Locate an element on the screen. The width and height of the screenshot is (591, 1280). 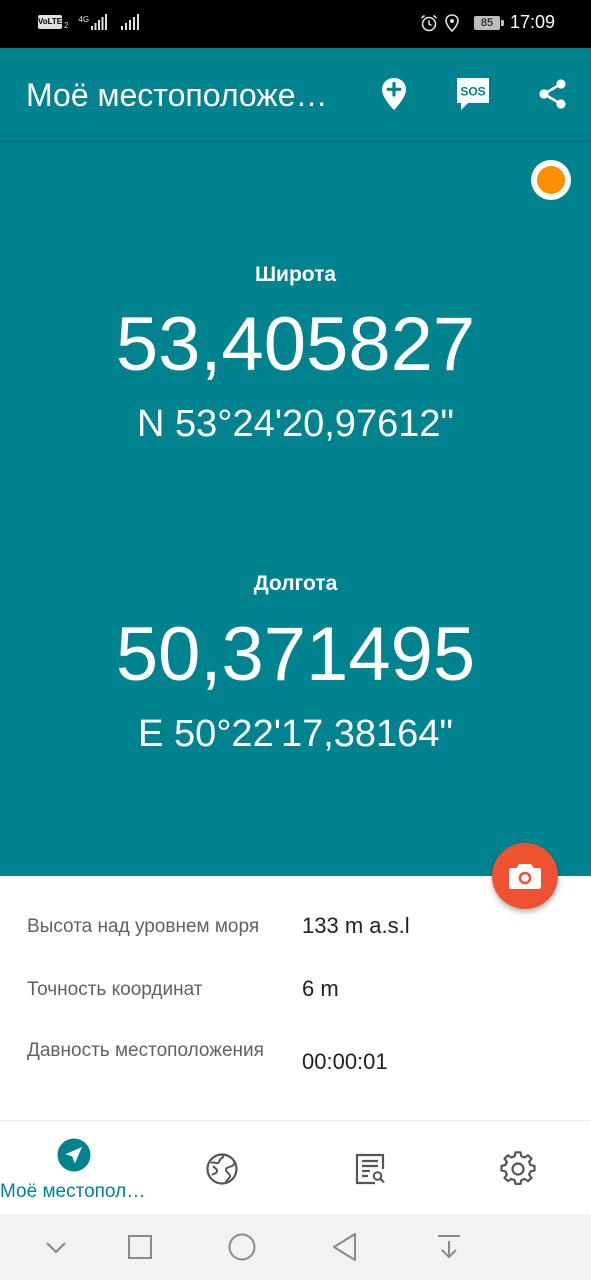
nav-item-my-location: Моё местоположение is located at coordinates (74, 1168).